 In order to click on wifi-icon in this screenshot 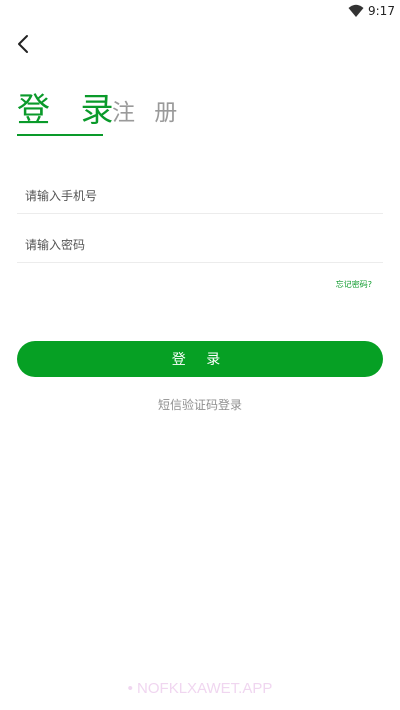, I will do `click(356, 10)`.